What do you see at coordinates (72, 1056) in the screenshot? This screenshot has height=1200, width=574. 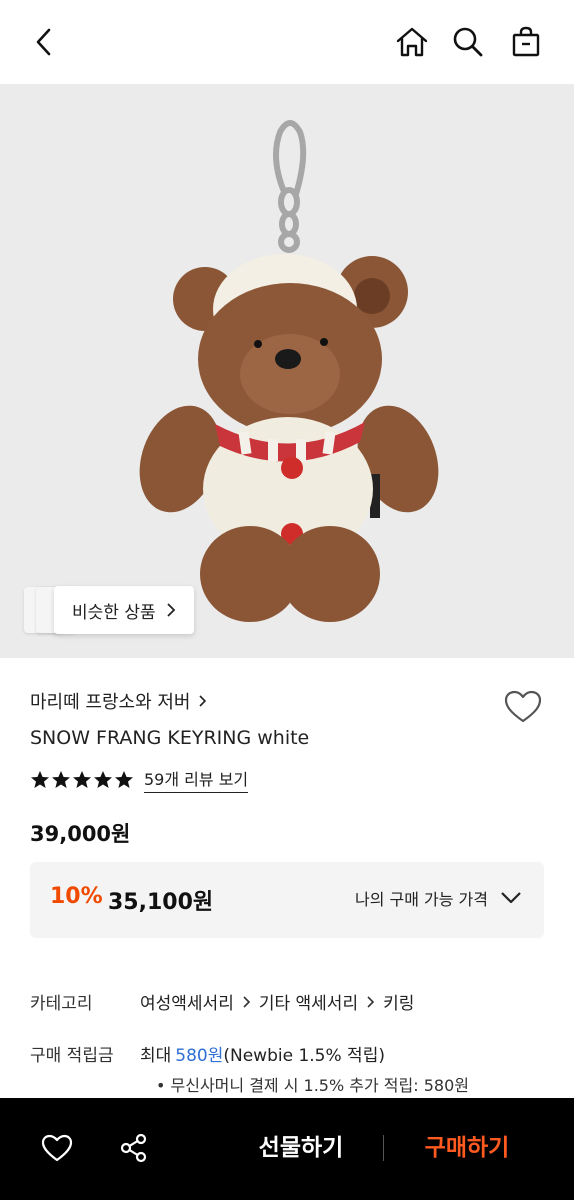 I see `points-label: 구매 적립금` at bounding box center [72, 1056].